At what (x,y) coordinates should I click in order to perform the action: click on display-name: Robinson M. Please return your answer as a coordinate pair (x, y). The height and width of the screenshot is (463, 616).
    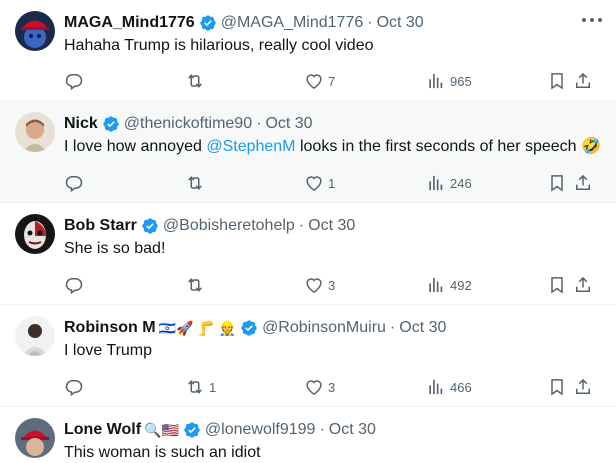
    Looking at the image, I should click on (110, 328).